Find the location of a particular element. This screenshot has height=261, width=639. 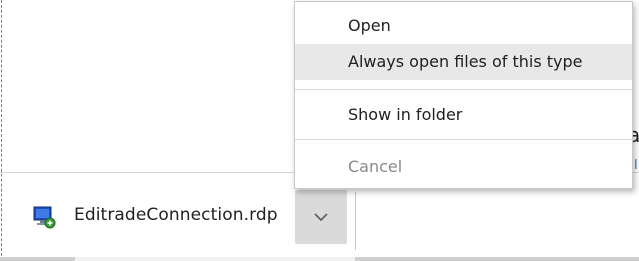

download-item: EditradeConnection.rdp is located at coordinates (184, 217).